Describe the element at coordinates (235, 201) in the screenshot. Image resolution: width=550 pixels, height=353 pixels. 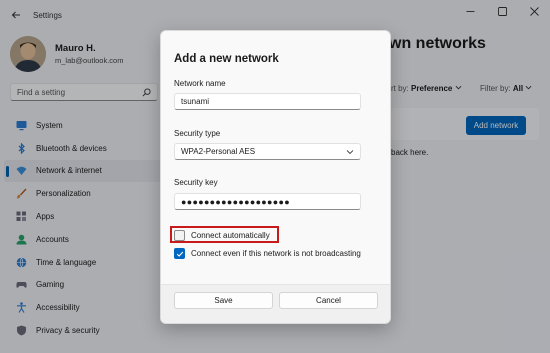
I see `security-key-value: ●●●●●●●●●●●●●●●●●●●` at that location.